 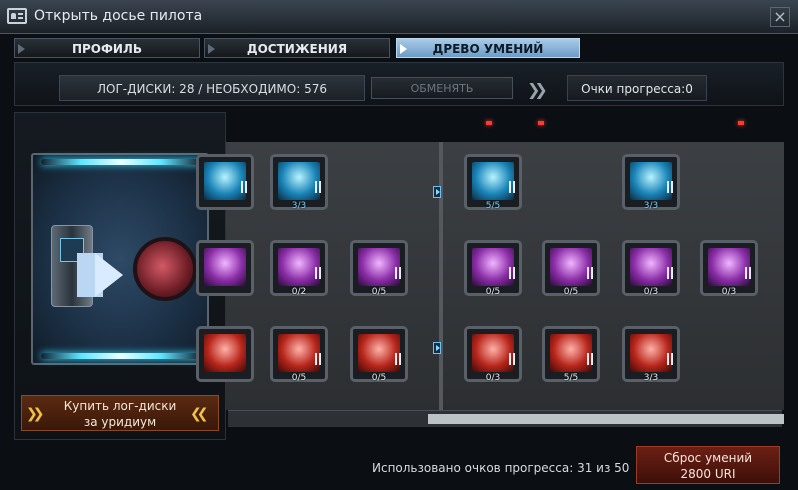 What do you see at coordinates (17, 16) in the screenshot?
I see `id-card-icon` at bounding box center [17, 16].